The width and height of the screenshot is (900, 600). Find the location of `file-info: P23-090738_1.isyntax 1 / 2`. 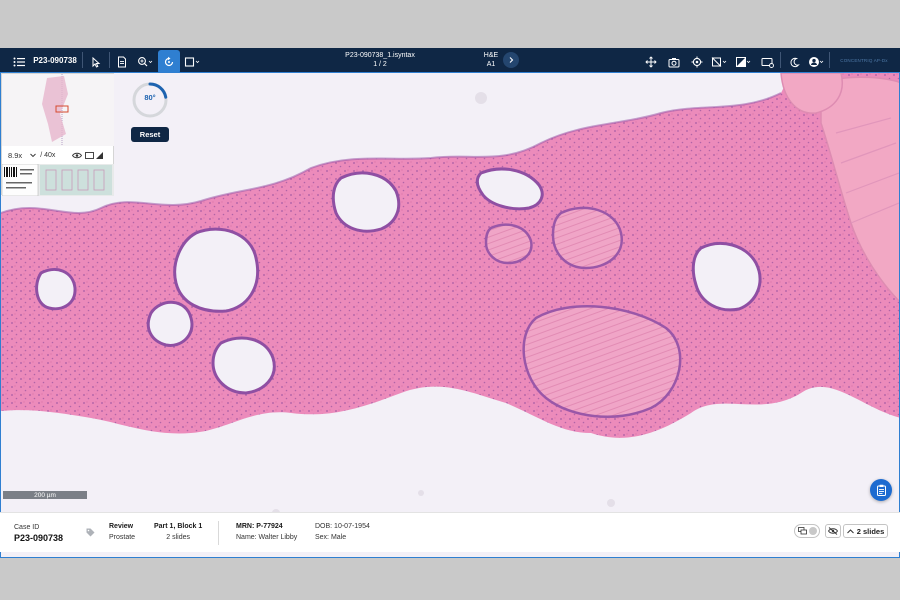

file-info: P23-090738_1.isyntax 1 / 2 is located at coordinates (380, 60).